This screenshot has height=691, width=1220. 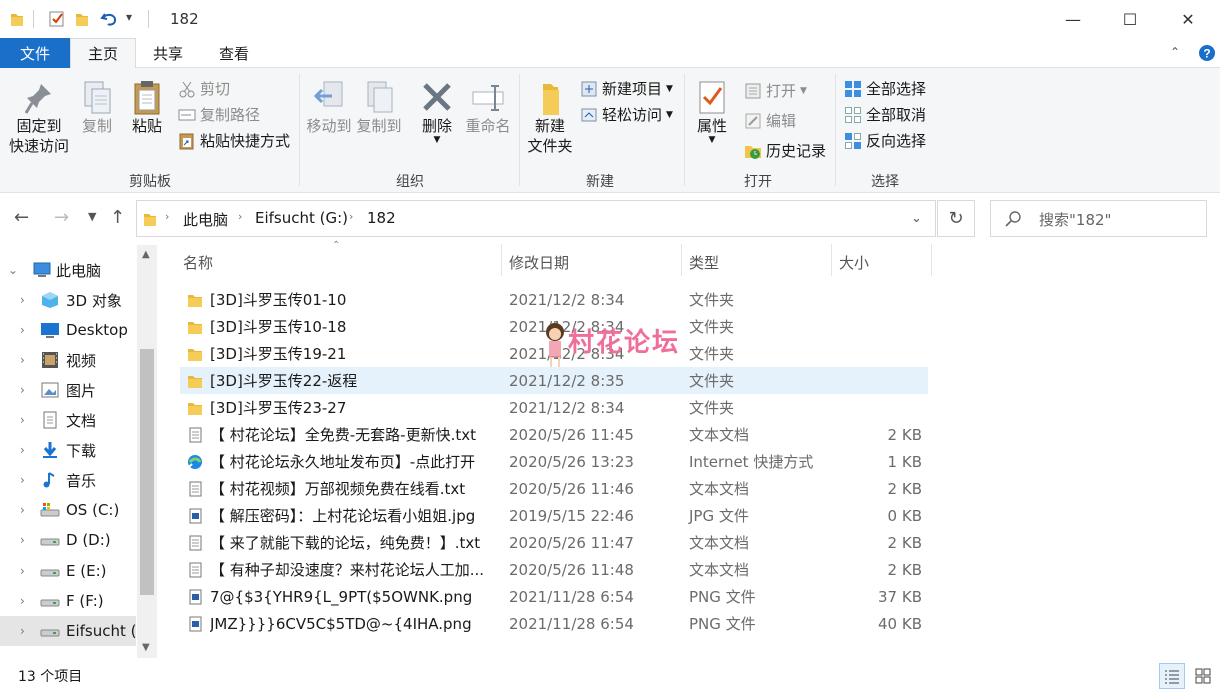 I want to click on nav-item-documents: › 文档, so click(x=68, y=420).